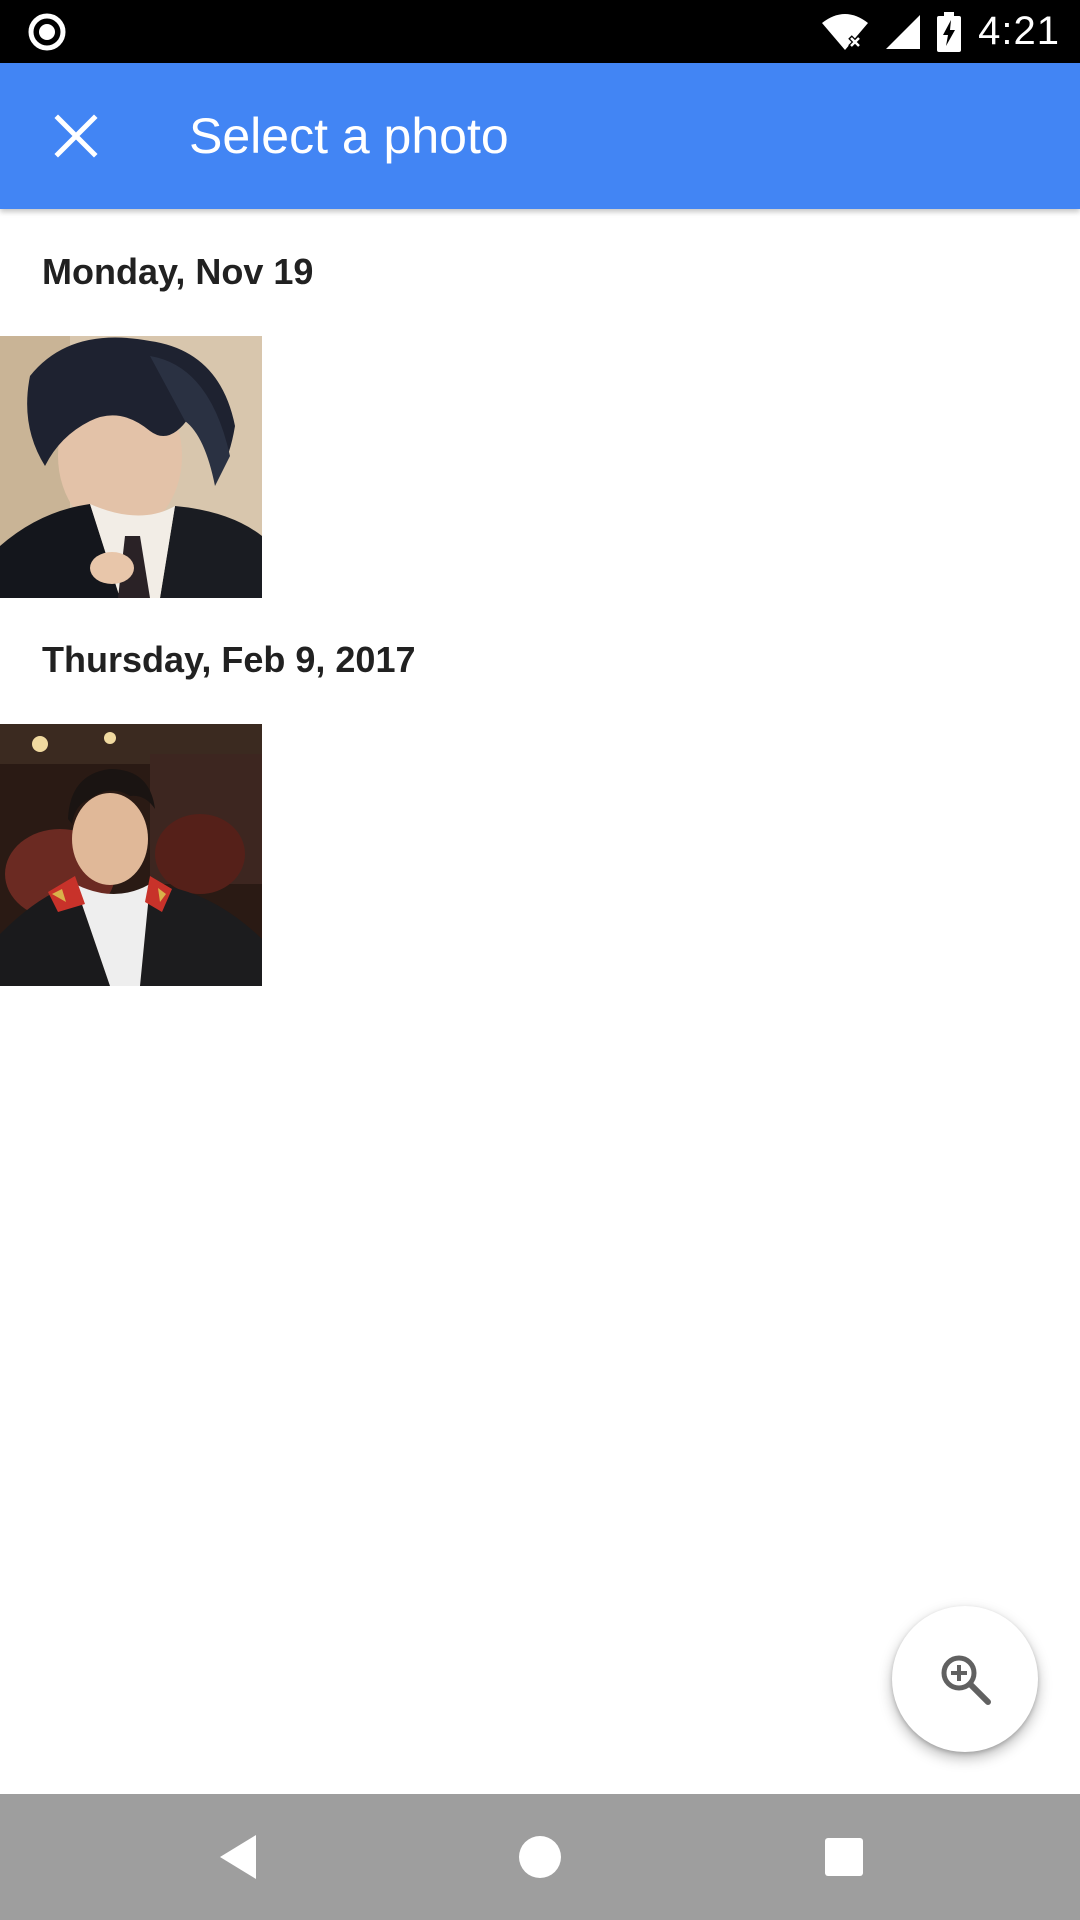  I want to click on home-icon, so click(540, 1857).